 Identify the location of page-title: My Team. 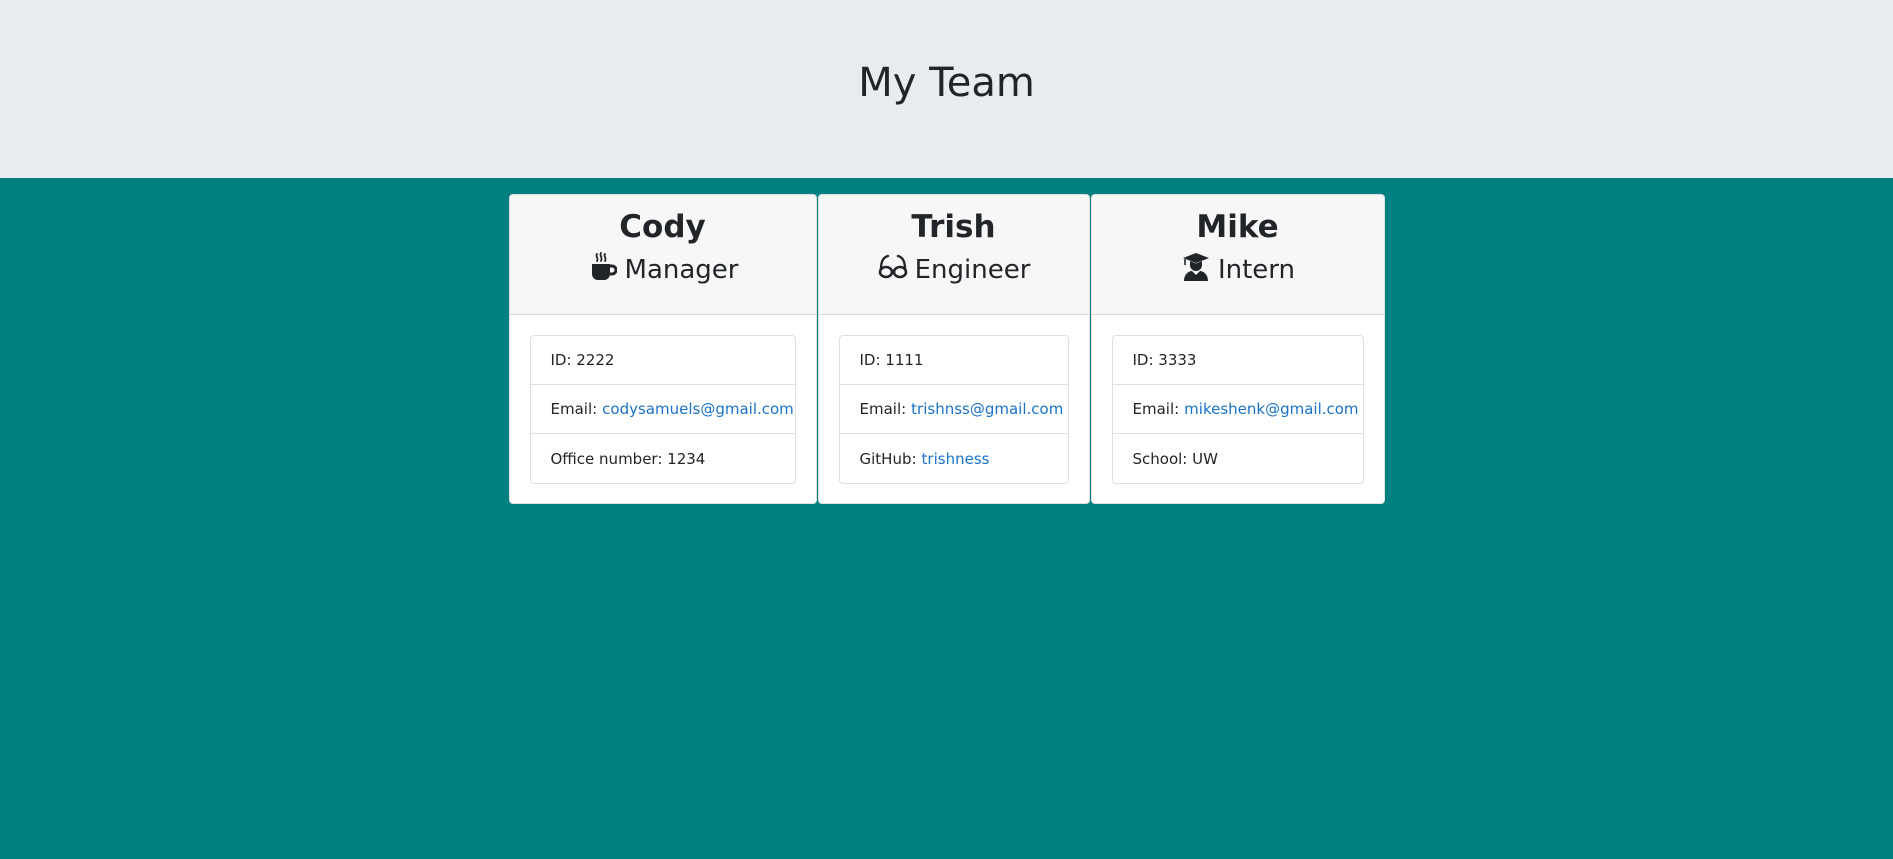
(946, 83).